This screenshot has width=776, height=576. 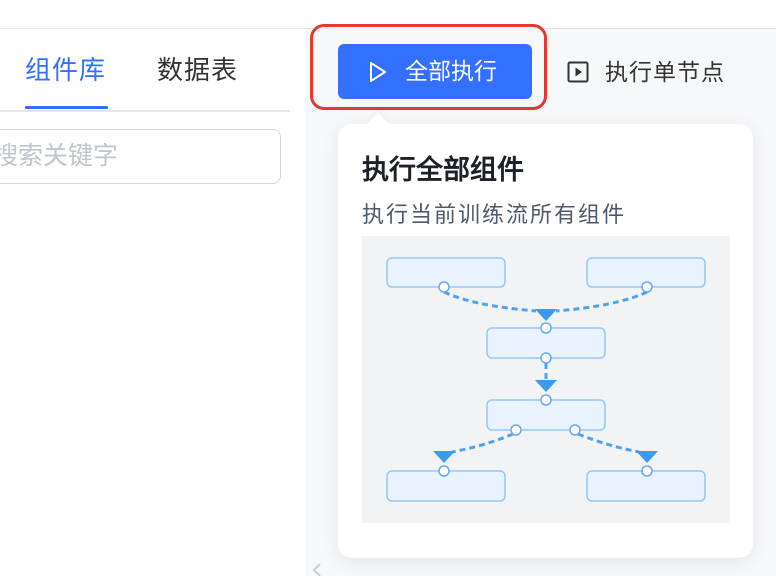 I want to click on panel-tabs: 组件库 数据表, so click(x=145, y=70).